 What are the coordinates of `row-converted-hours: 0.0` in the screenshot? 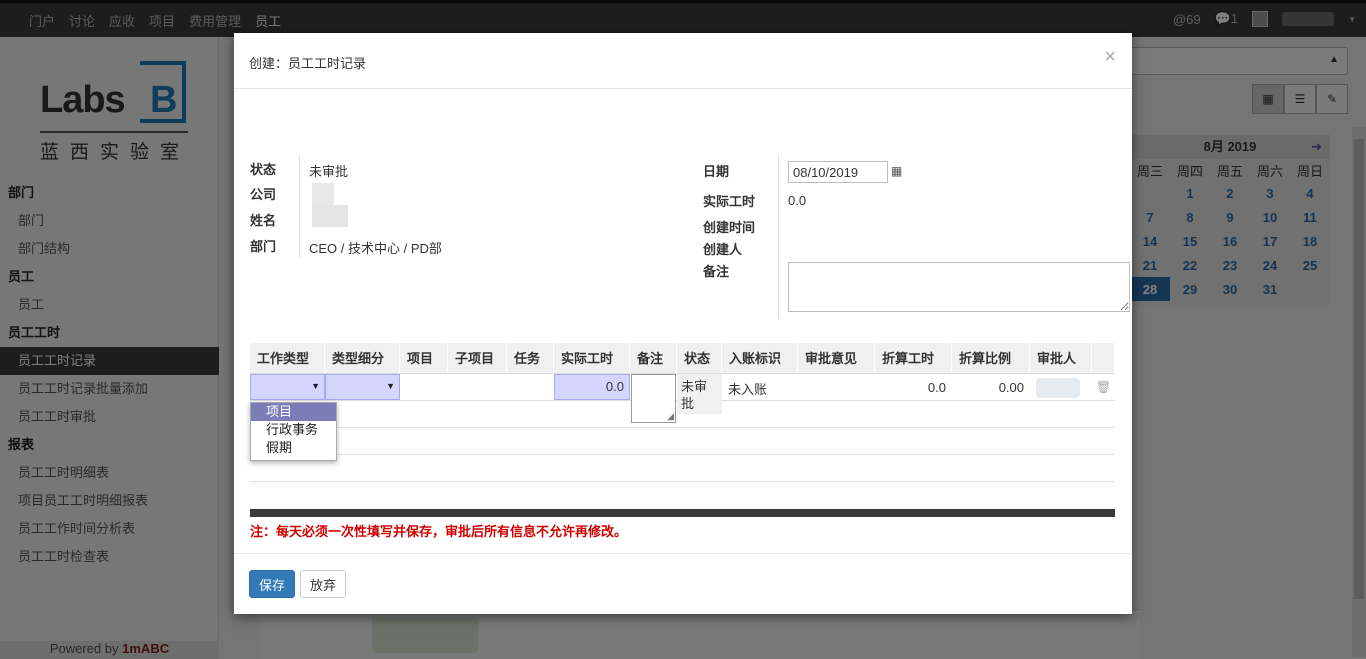 It's located at (936, 387).